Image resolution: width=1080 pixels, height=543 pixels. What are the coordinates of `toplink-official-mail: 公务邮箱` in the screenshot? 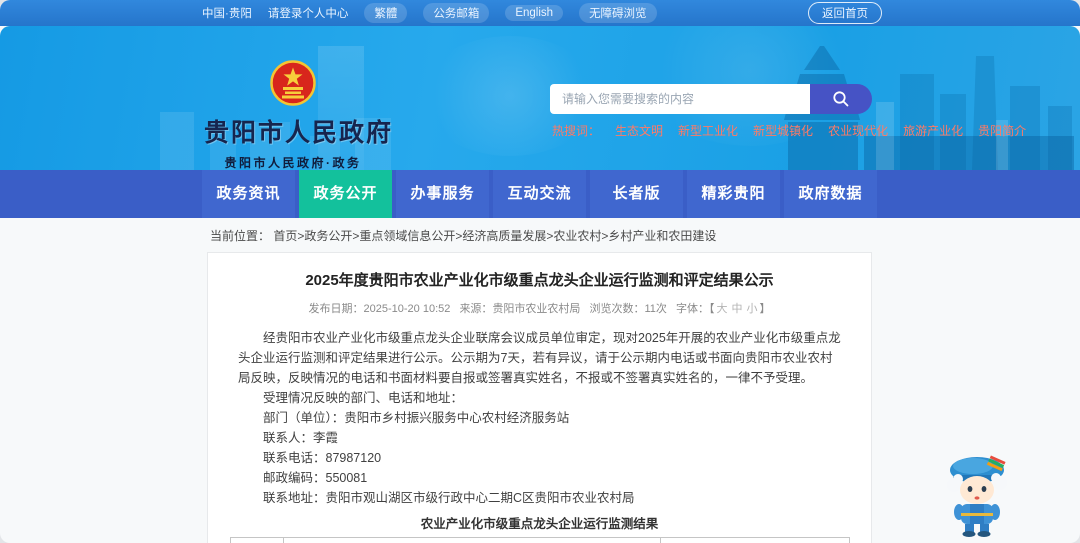 It's located at (456, 13).